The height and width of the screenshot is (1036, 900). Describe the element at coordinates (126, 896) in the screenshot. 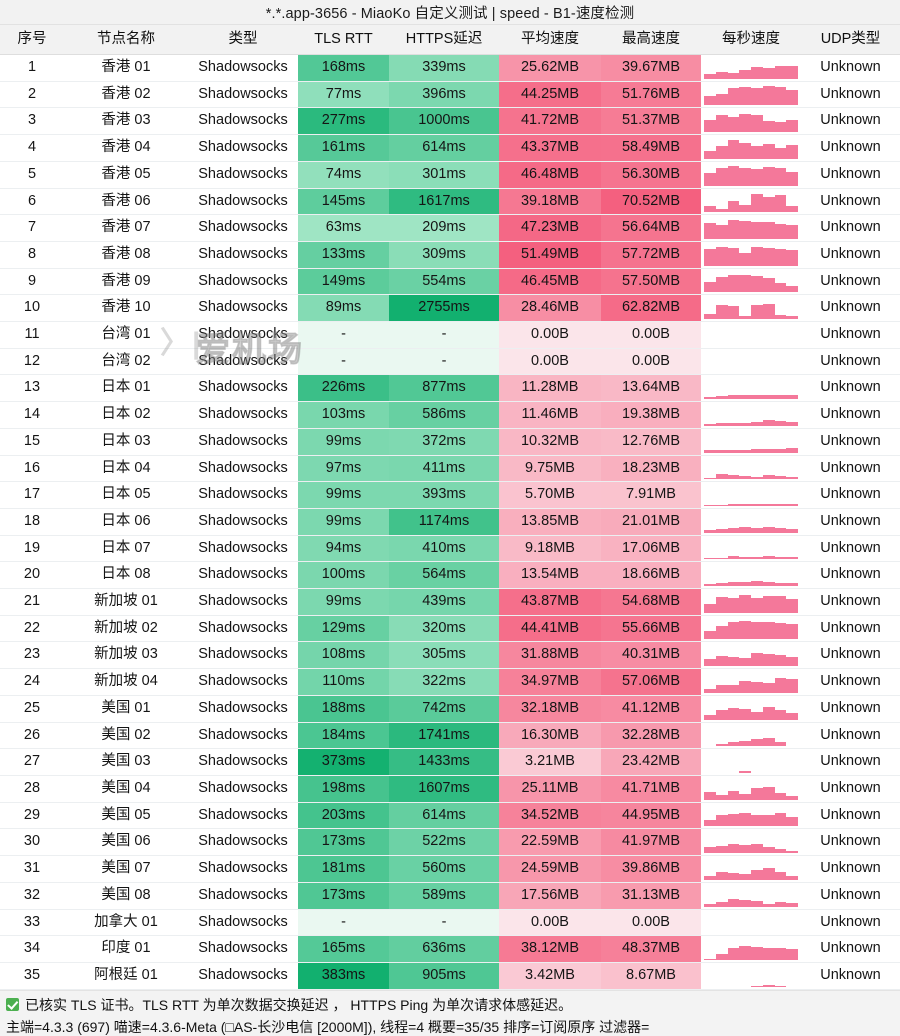

I see `cell-node-name: 美国 08` at that location.